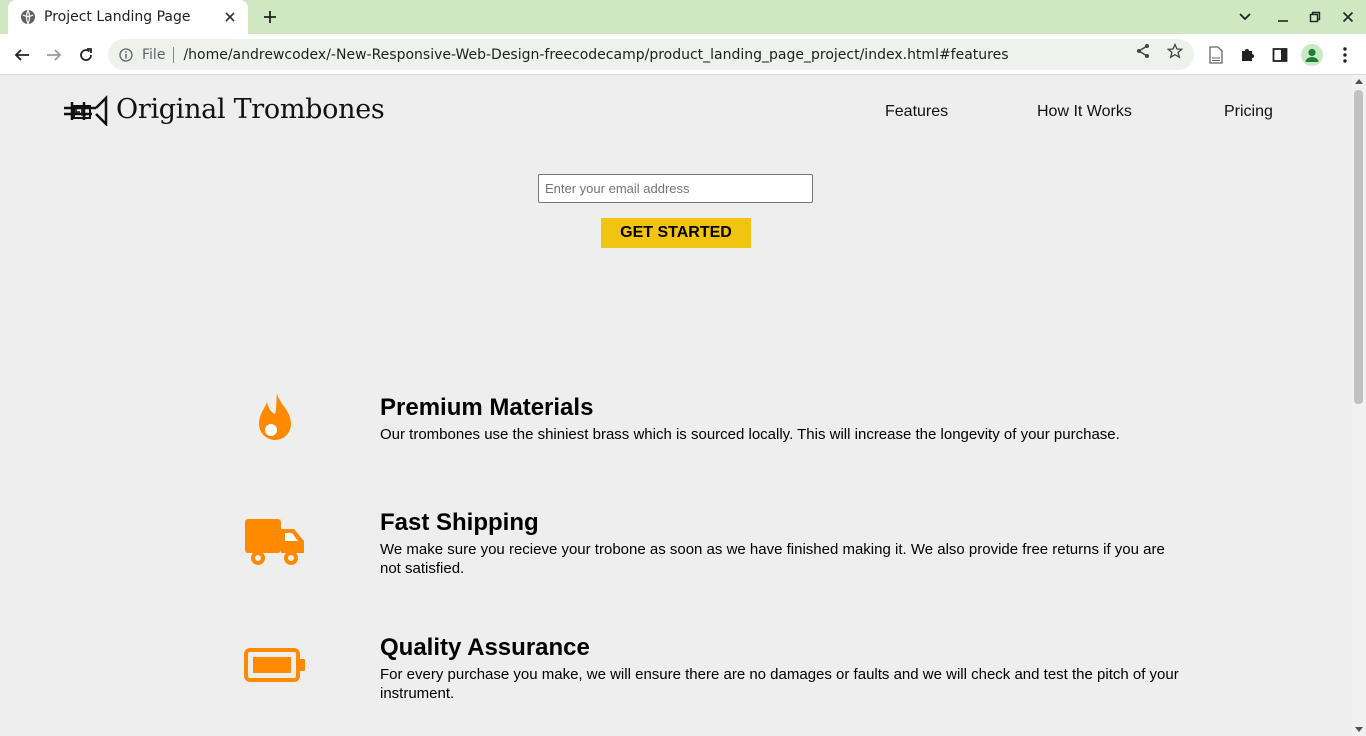  Describe the element at coordinates (1358, 247) in the screenshot. I see `scroll-thumb` at that location.